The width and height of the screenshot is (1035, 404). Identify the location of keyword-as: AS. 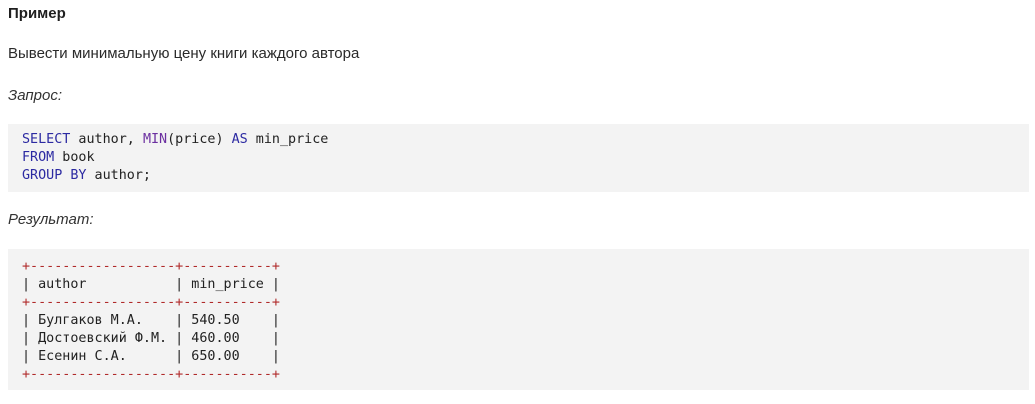
(239, 139).